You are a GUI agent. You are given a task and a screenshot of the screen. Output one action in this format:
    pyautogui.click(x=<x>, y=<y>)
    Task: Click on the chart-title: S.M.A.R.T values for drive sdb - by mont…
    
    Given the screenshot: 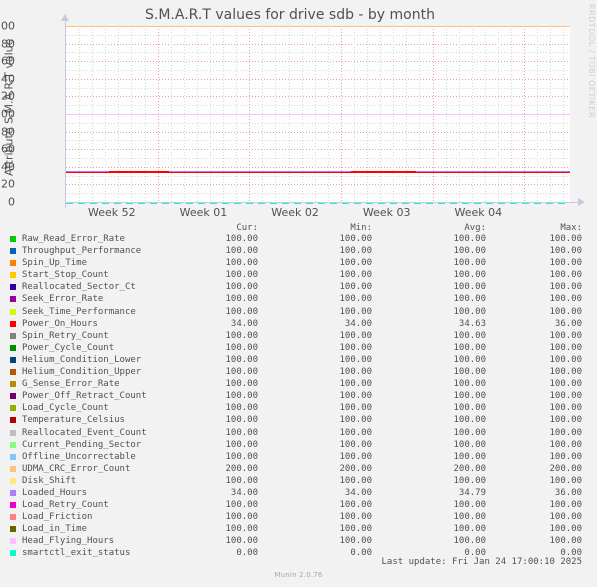 What is the action you would take?
    pyautogui.click(x=290, y=15)
    